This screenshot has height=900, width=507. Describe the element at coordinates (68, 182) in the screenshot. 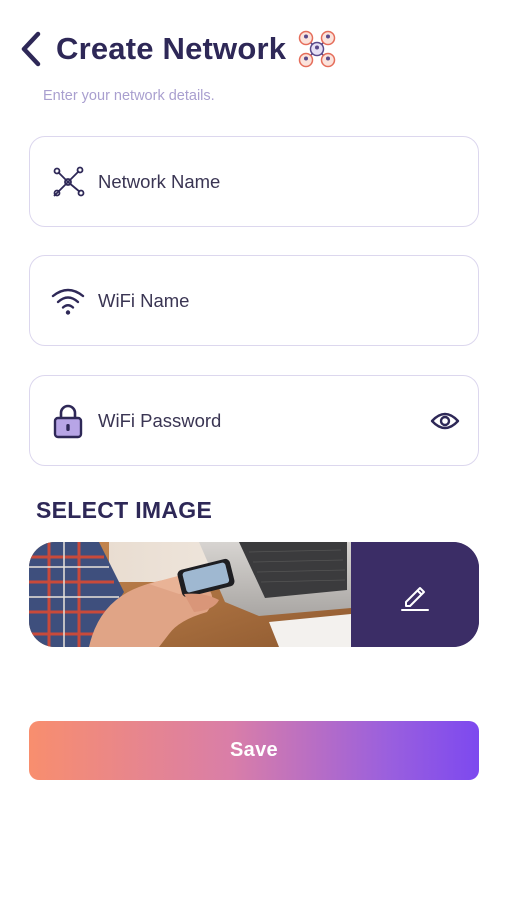

I see `network-nodes-icon` at that location.